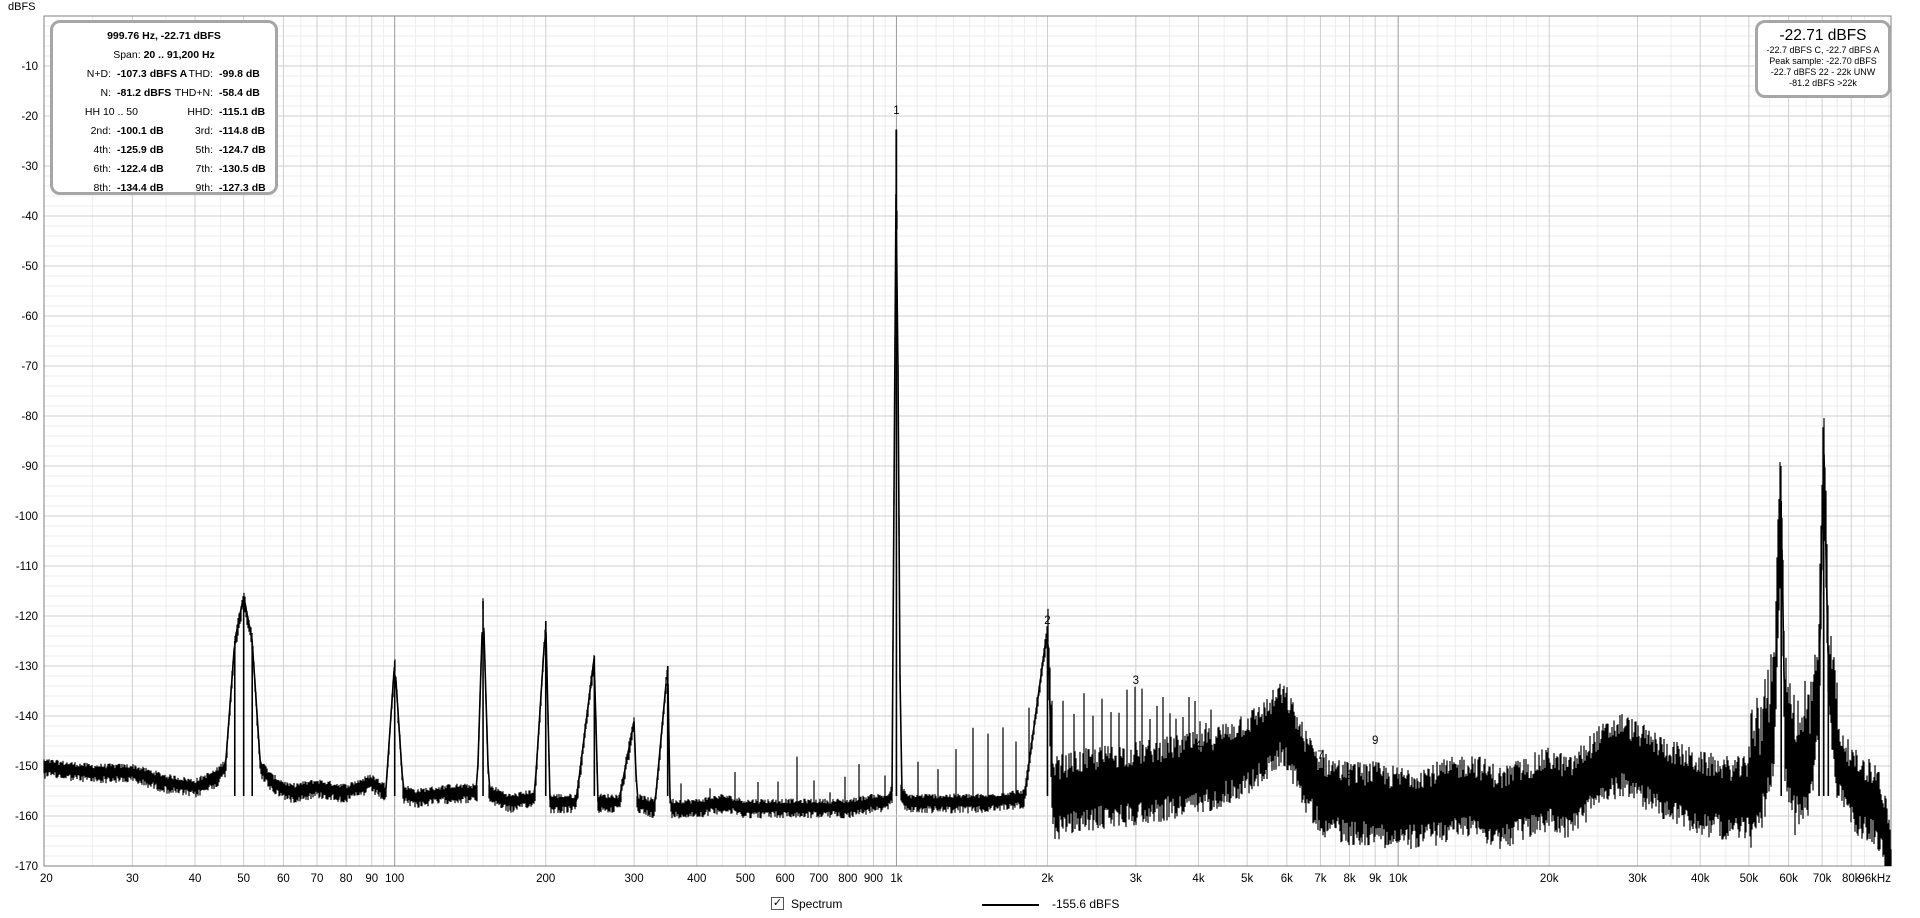 Image resolution: width=1920 pixels, height=918 pixels. I want to click on stats-value: -130.5 dB, so click(242, 169).